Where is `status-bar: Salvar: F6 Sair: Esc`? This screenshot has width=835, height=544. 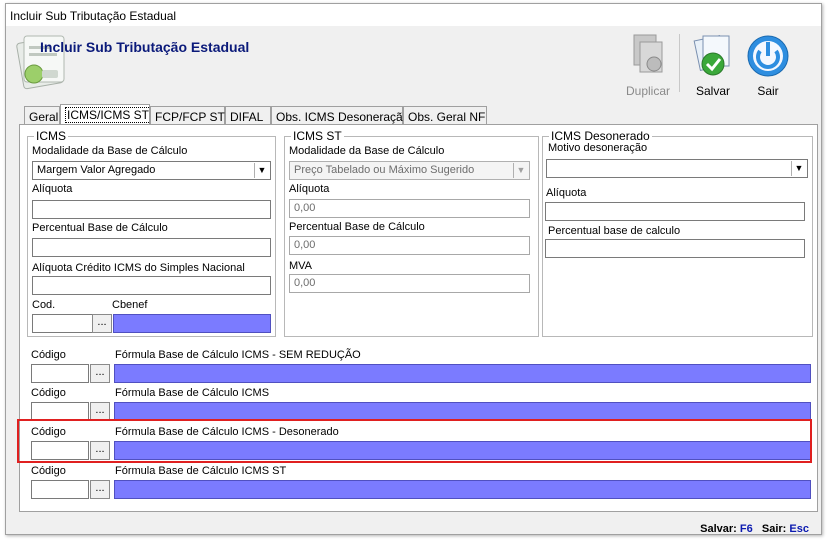 status-bar: Salvar: F6 Sair: Esc is located at coordinates (754, 529).